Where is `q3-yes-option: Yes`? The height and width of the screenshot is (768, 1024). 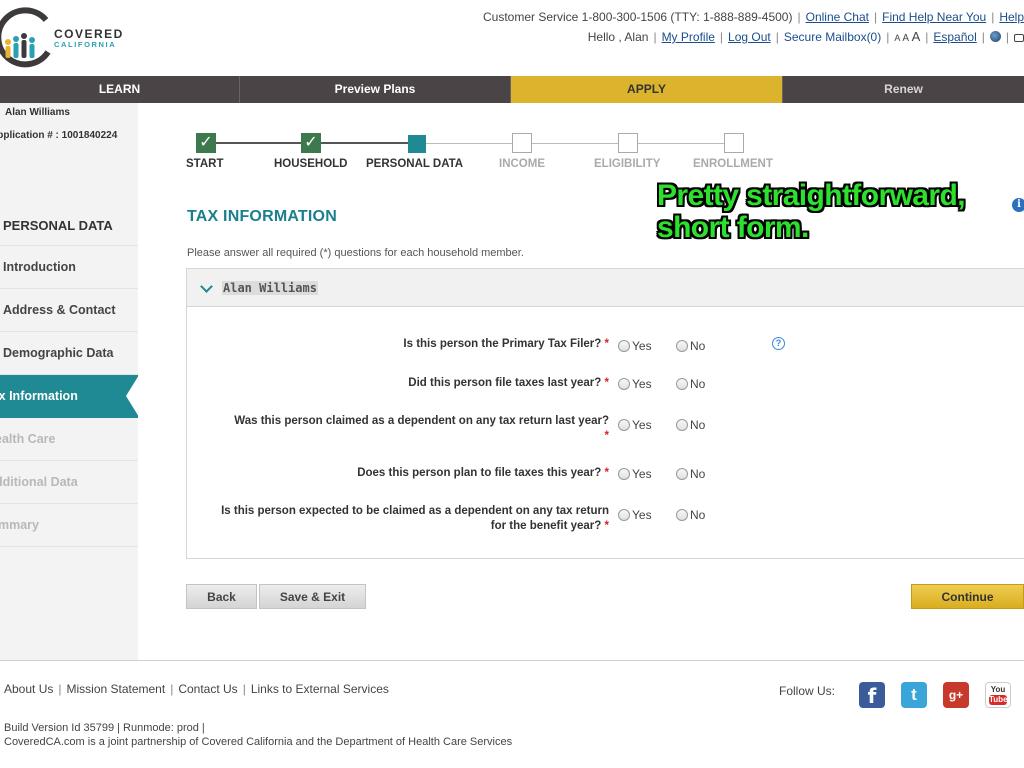
q3-yes-option: Yes is located at coordinates (635, 425).